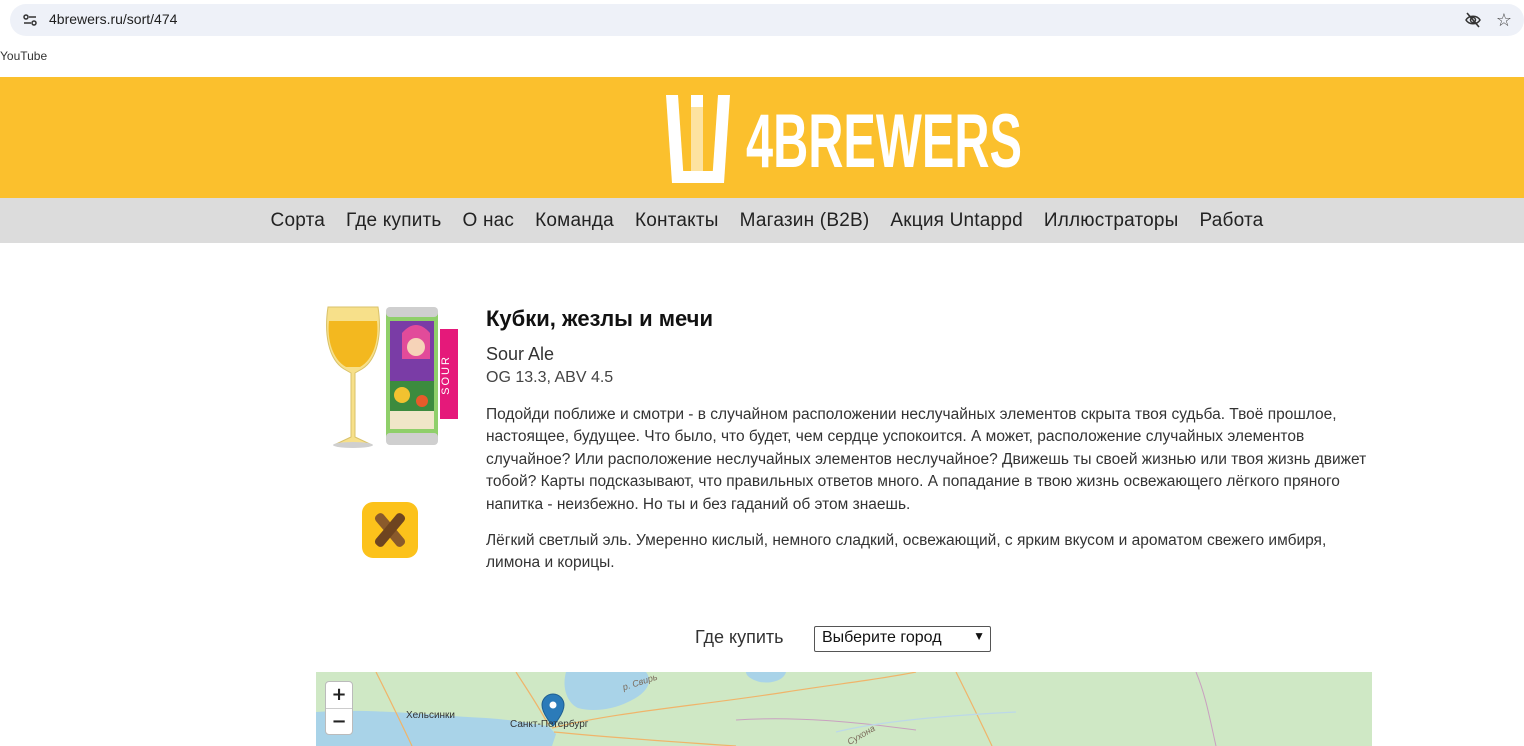 This screenshot has width=1524, height=746. Describe the element at coordinates (550, 377) in the screenshot. I see `product-og-abv: OG 13.3, ABV 4.5` at that location.